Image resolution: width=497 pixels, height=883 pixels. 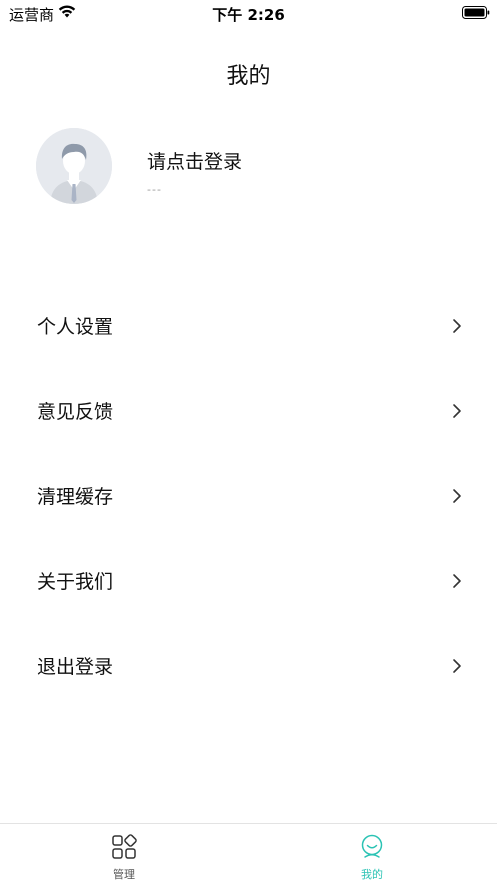 I want to click on menu-item-about-us: 关于我们, so click(x=248, y=580).